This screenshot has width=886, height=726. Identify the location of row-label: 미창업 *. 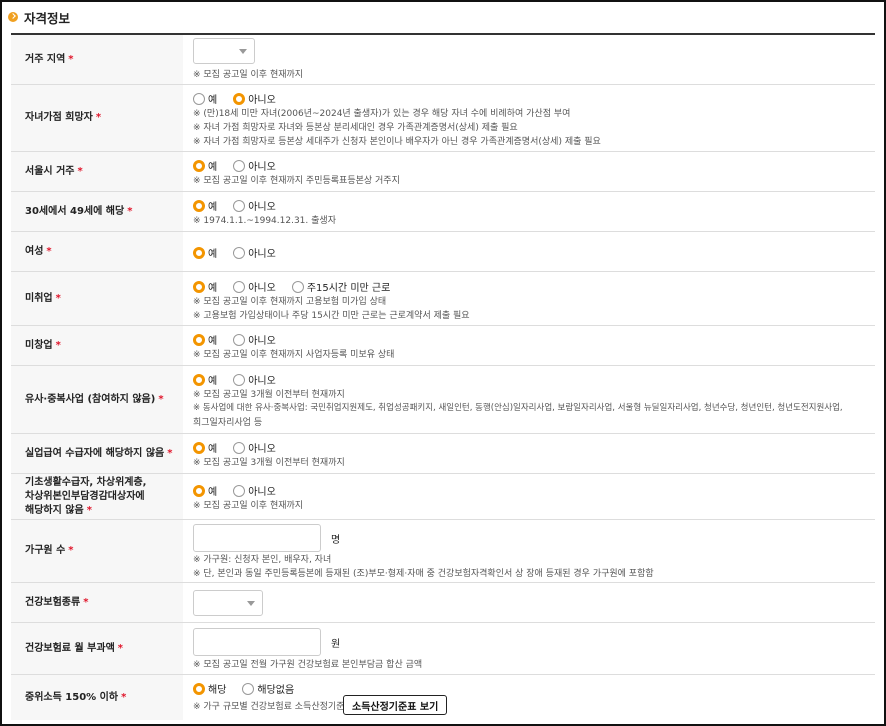
(97, 345).